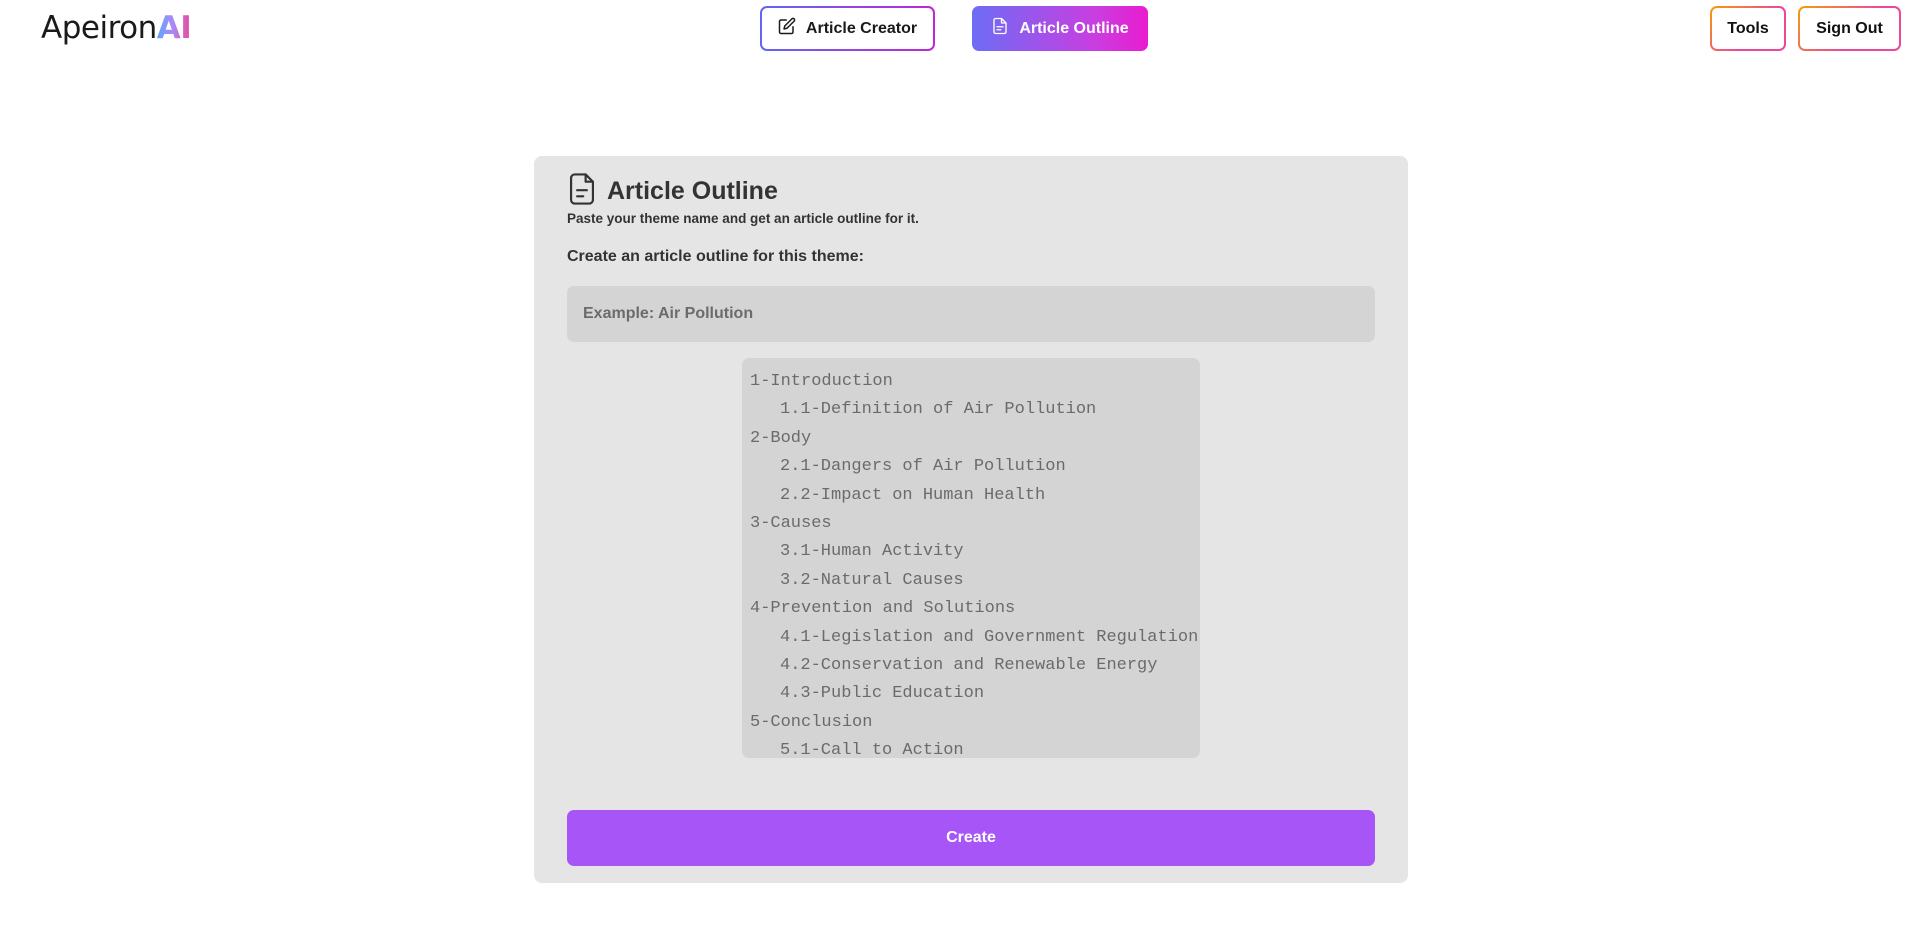  I want to click on outline-line: 1.1-Definition of Air Pollution, so click(938, 410).